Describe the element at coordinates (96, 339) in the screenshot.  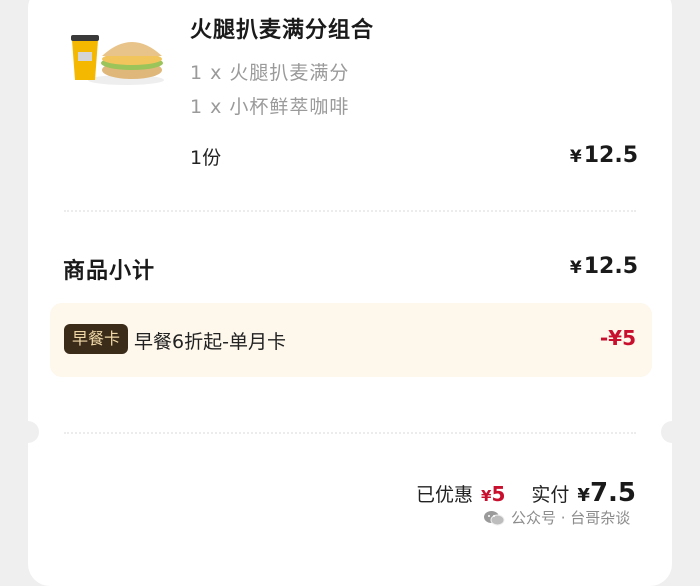
I see `breakfast-card-badge: 早餐卡` at that location.